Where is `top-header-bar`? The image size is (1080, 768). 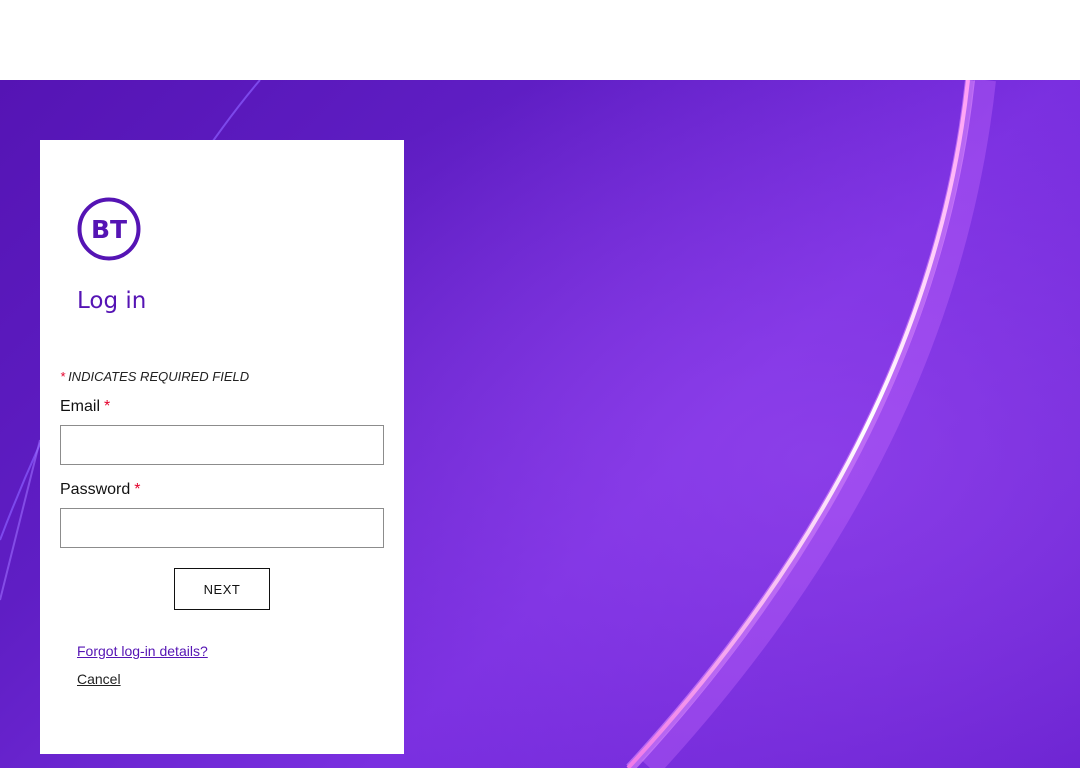
top-header-bar is located at coordinates (540, 40).